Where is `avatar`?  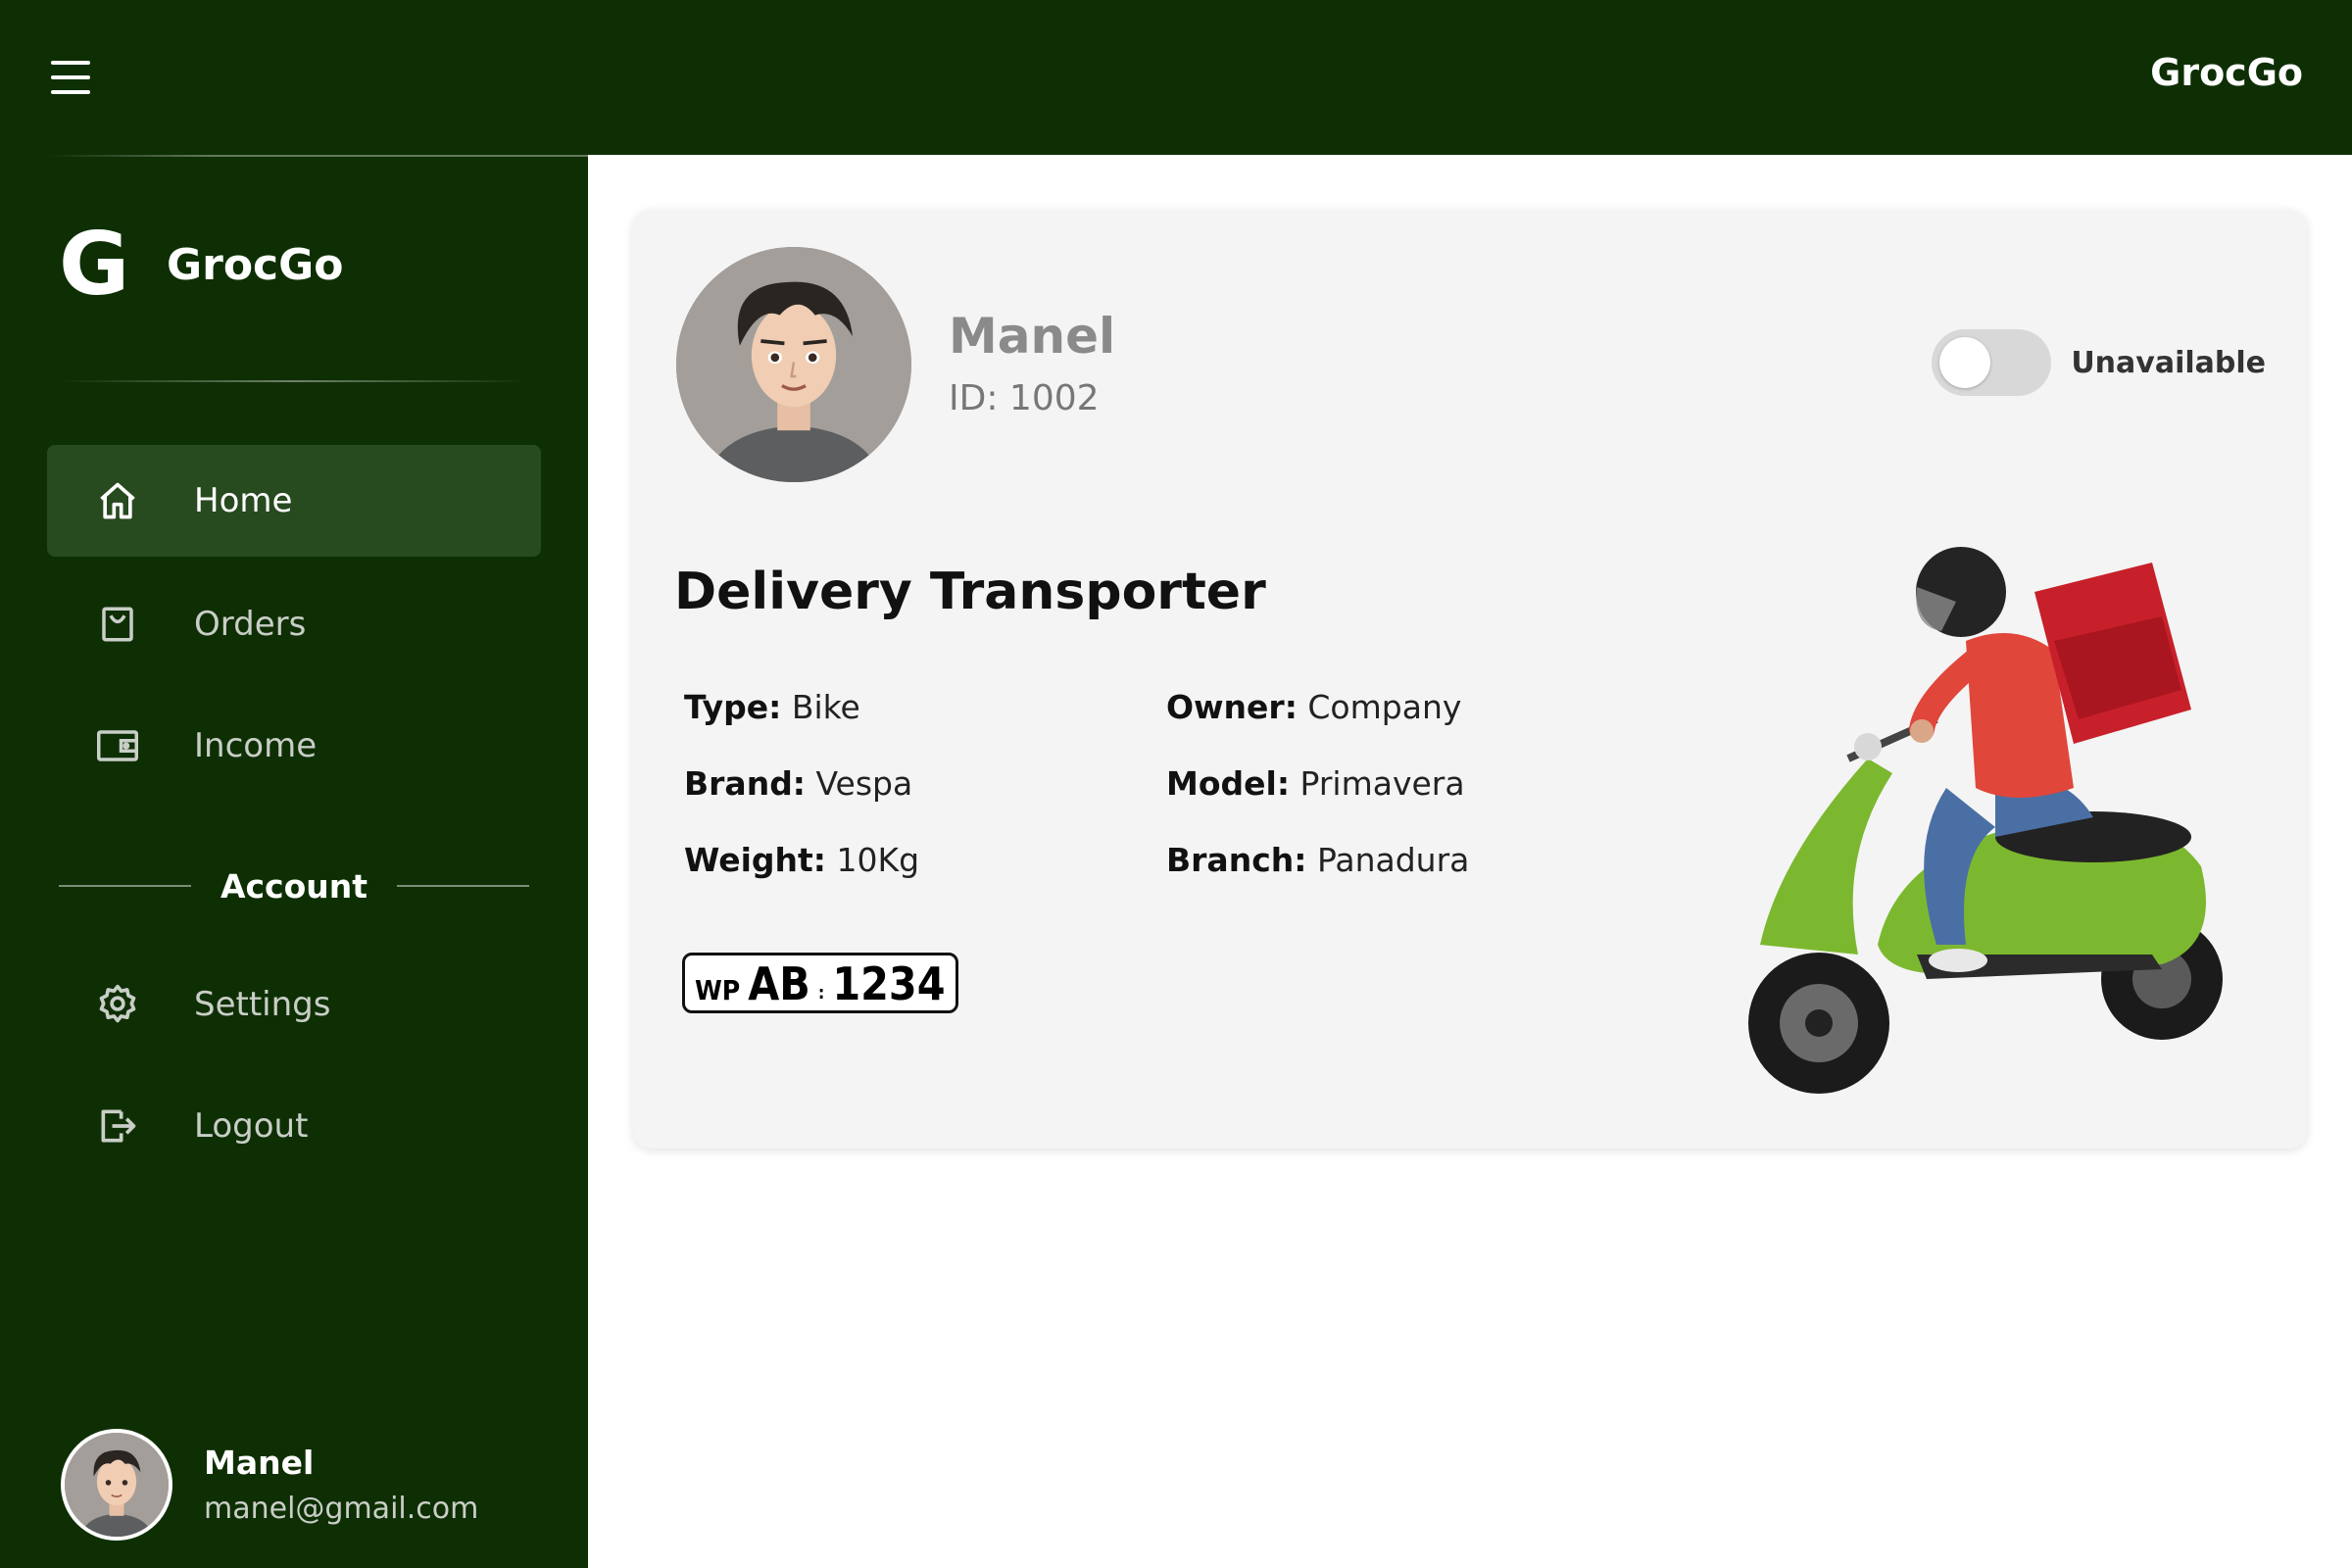 avatar is located at coordinates (116, 1485).